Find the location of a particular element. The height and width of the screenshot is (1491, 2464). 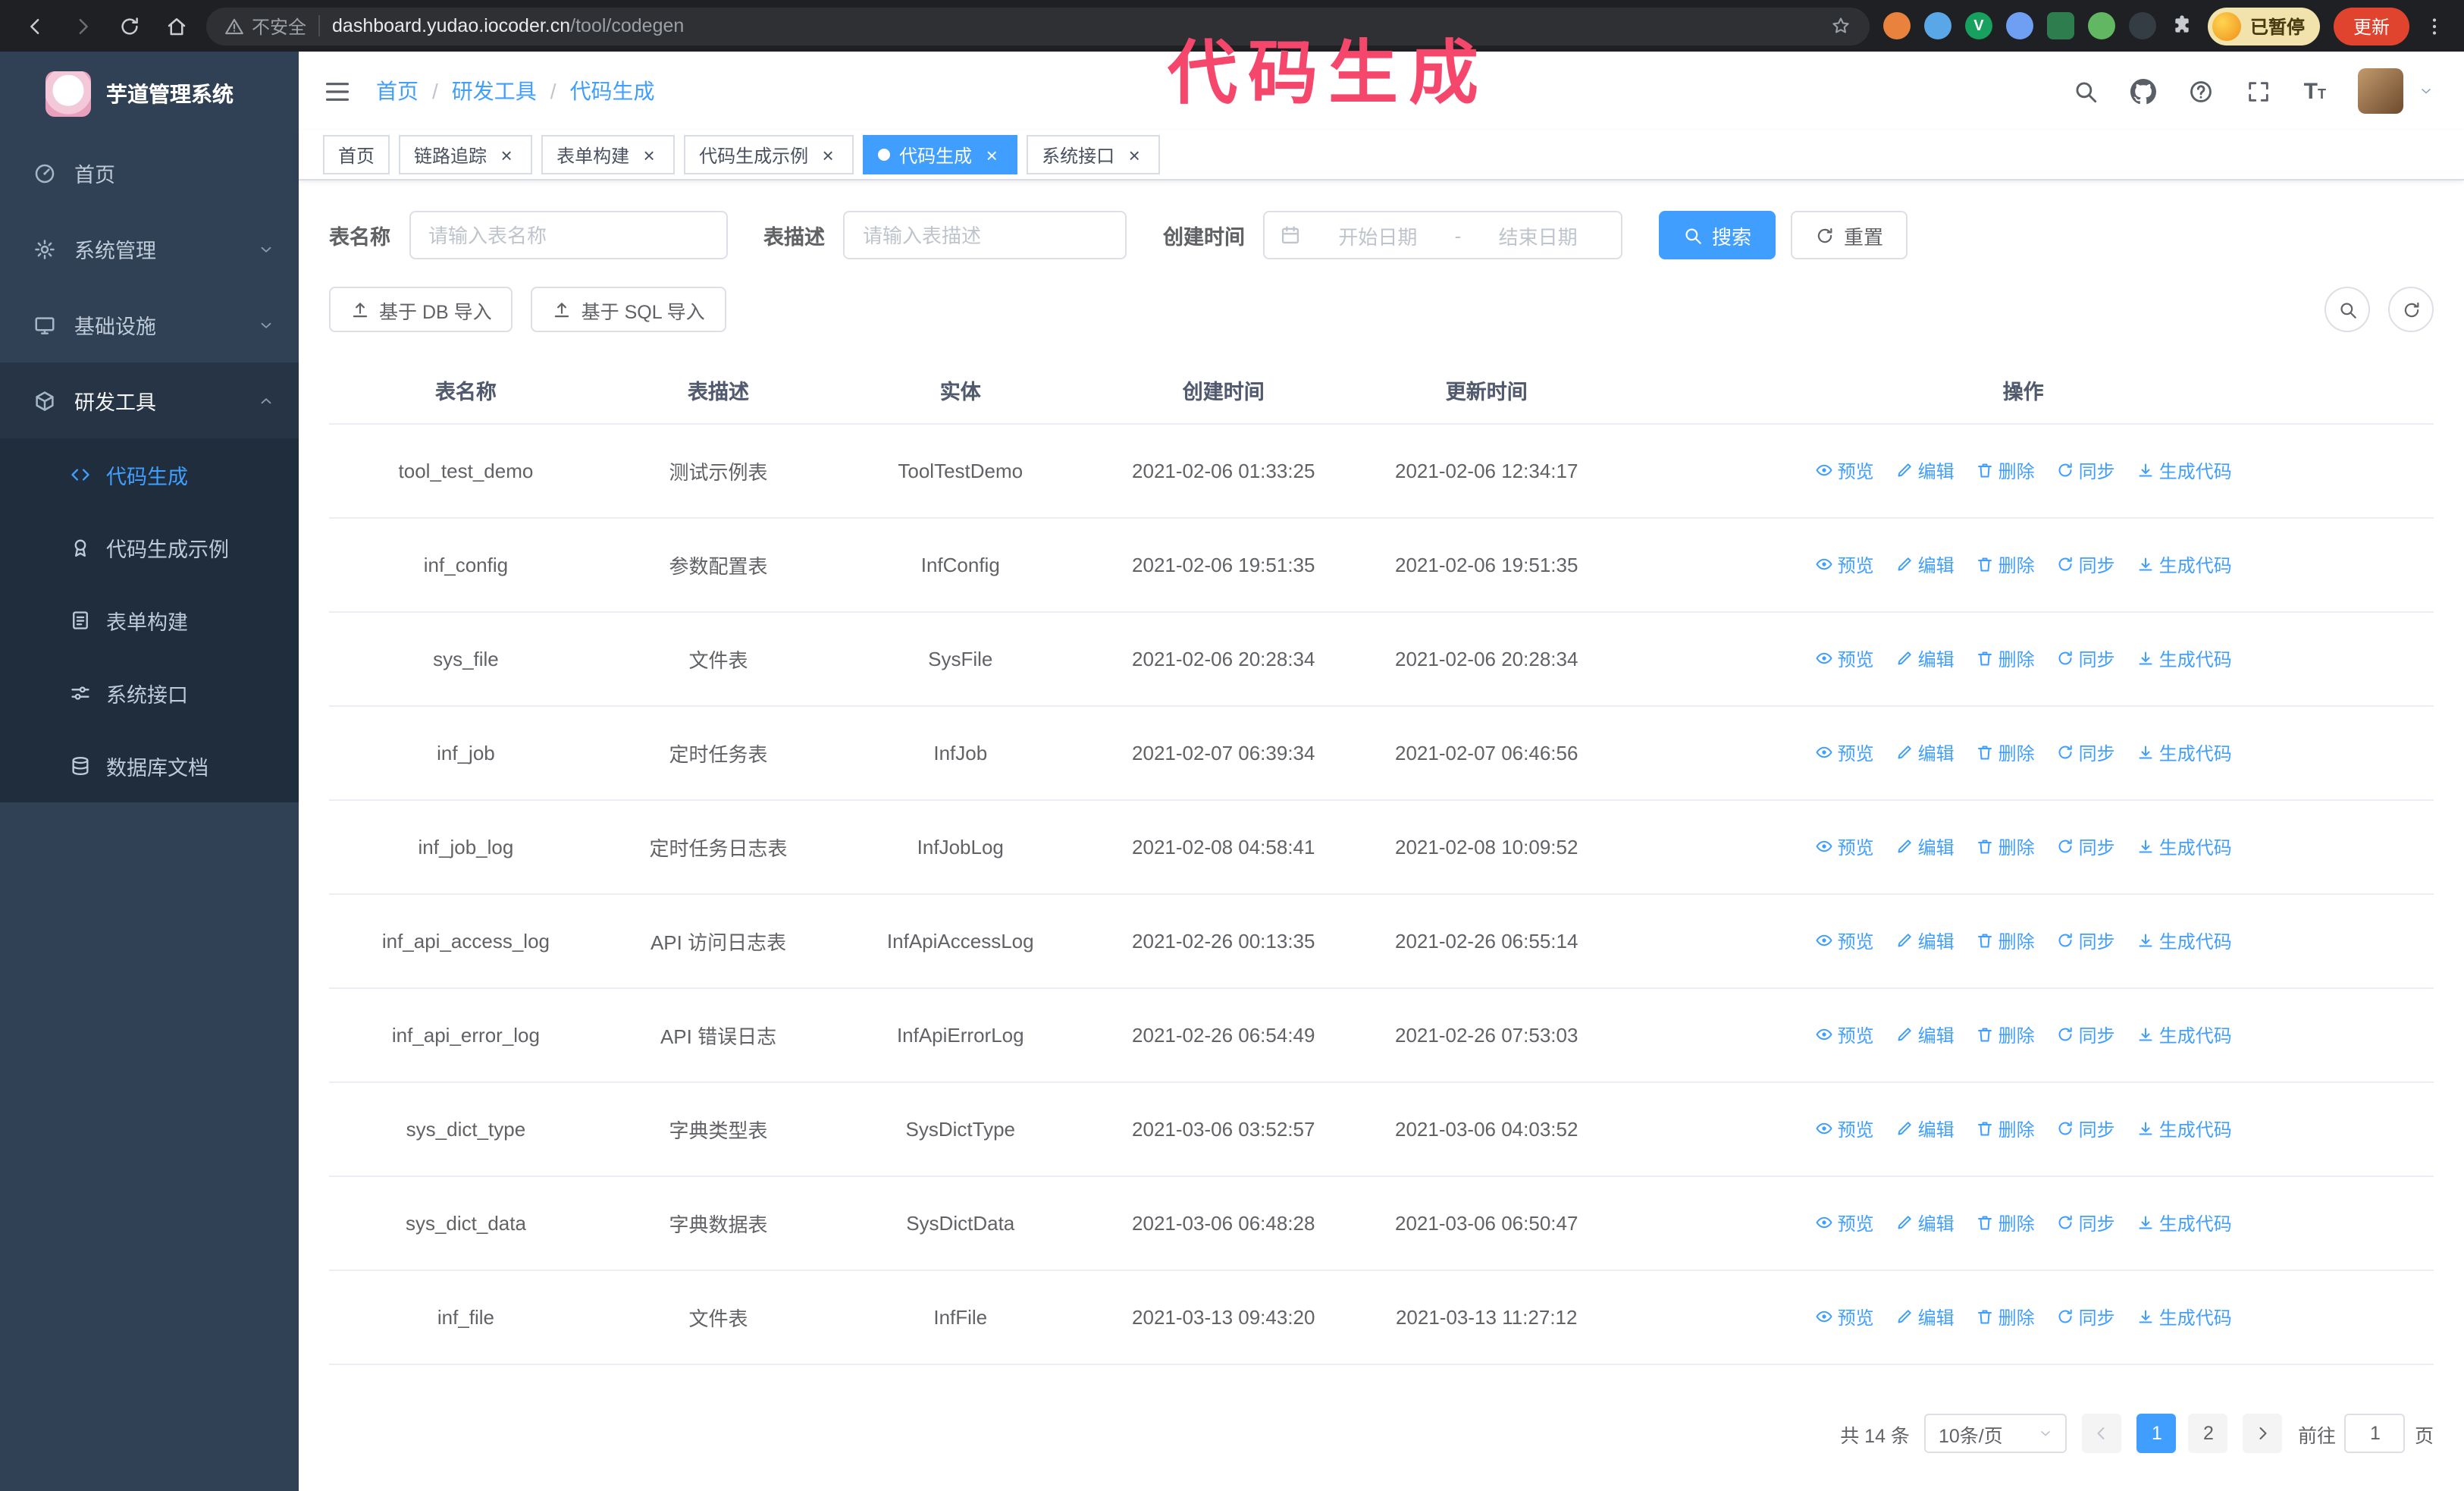

extension-icon-people is located at coordinates (2019, 25).